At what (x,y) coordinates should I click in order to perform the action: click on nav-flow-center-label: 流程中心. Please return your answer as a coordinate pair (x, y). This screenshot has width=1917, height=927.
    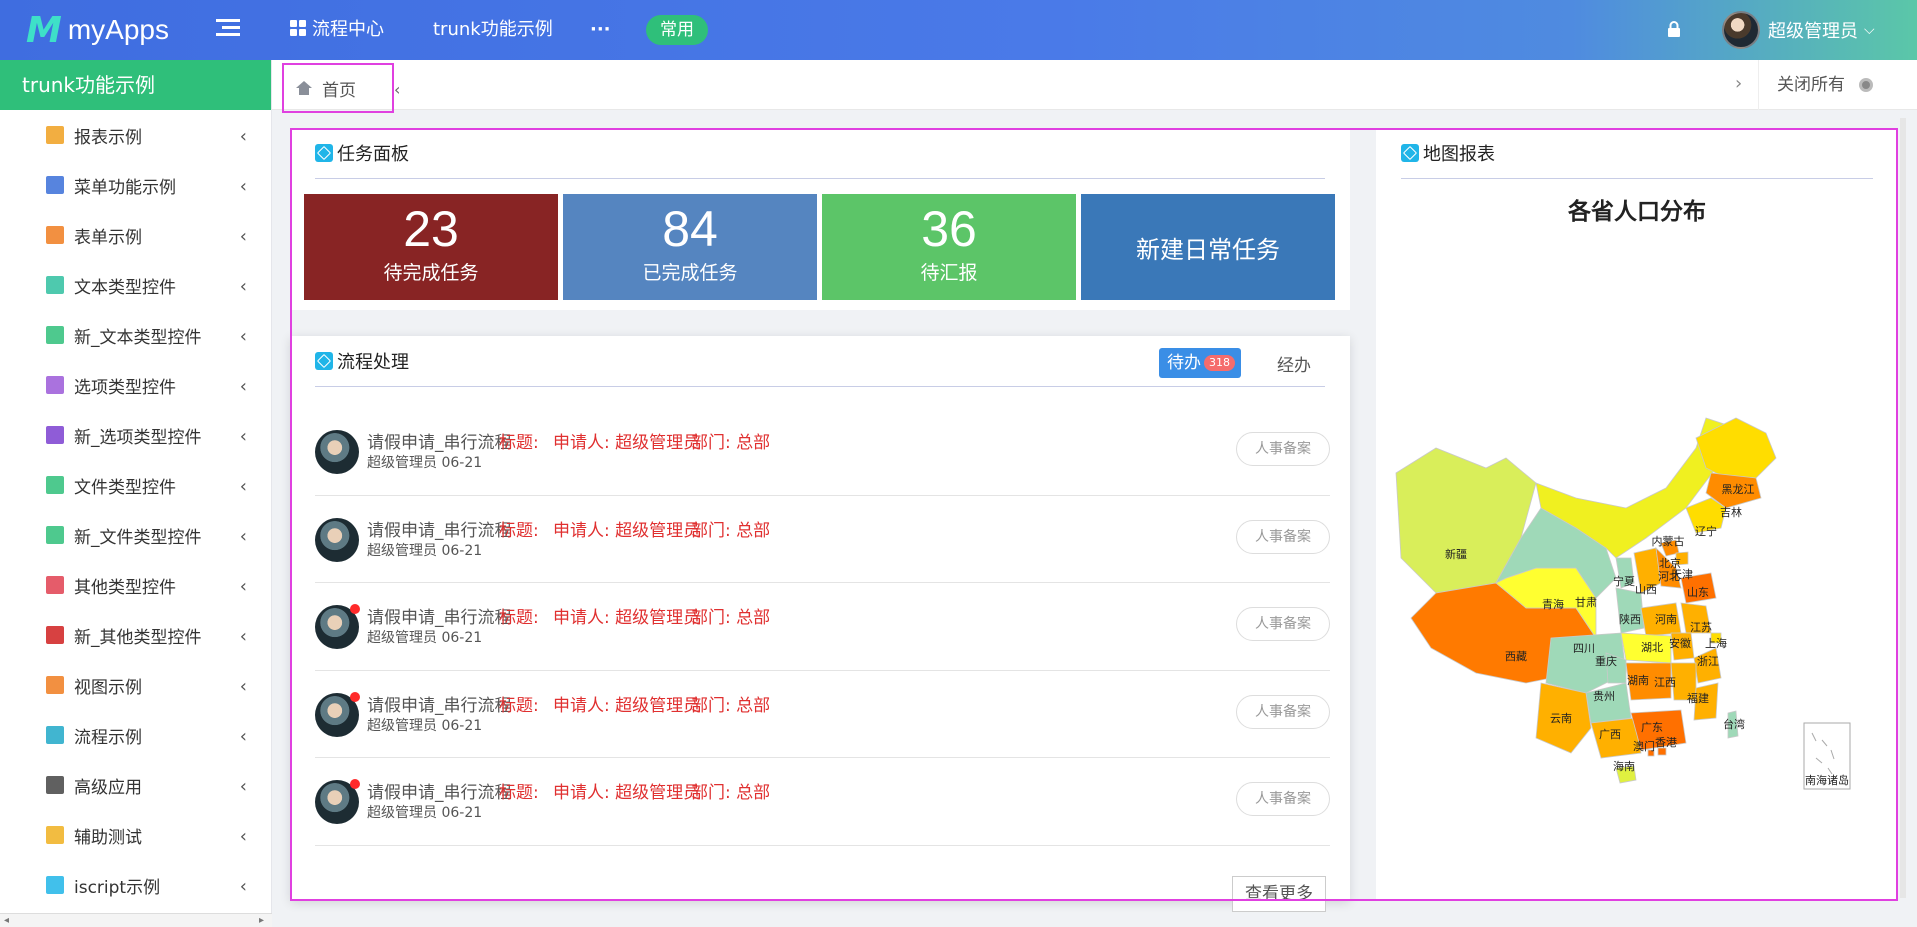
    Looking at the image, I should click on (348, 29).